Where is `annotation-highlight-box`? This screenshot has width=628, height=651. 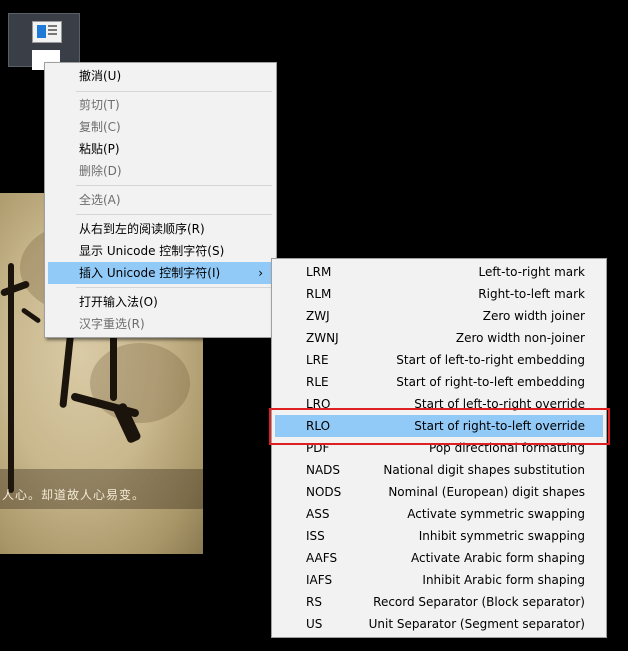
annotation-highlight-box is located at coordinates (439, 426).